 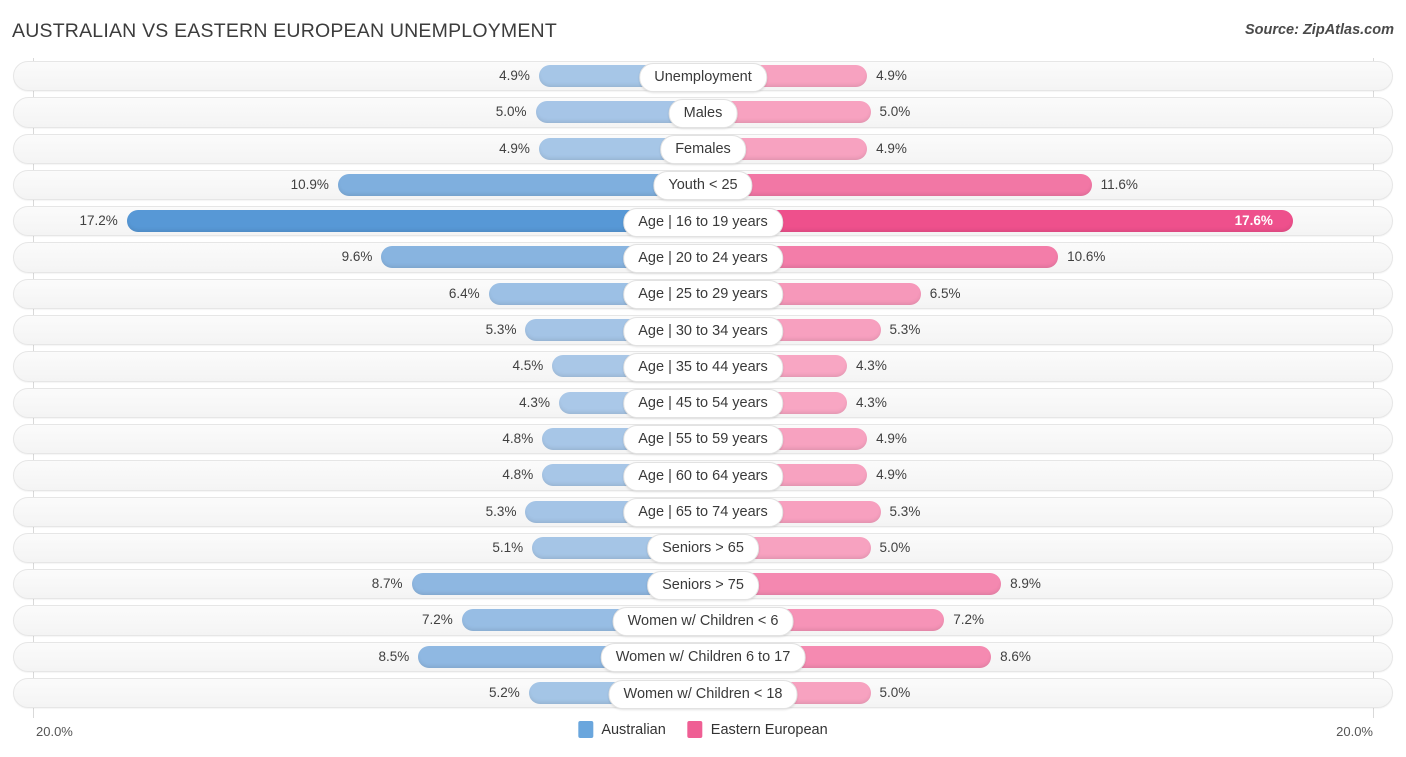 I want to click on table-row: 4.8% 4.9% Age | 55 to 59 years, so click(x=703, y=439).